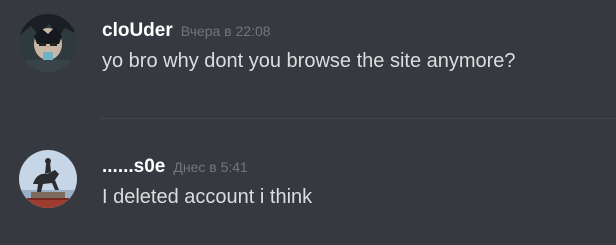  Describe the element at coordinates (226, 31) in the screenshot. I see `timestamp: Вчера в 22:08` at that location.